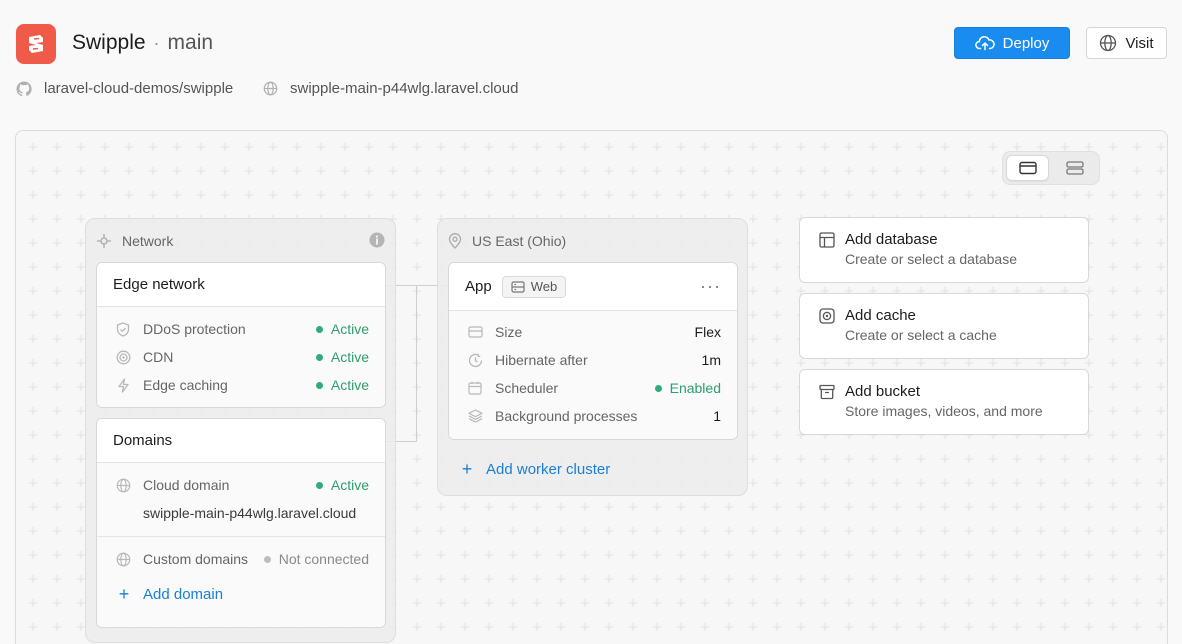 Image resolution: width=1182 pixels, height=644 pixels. Describe the element at coordinates (717, 416) in the screenshot. I see `app-row-value: 1` at that location.